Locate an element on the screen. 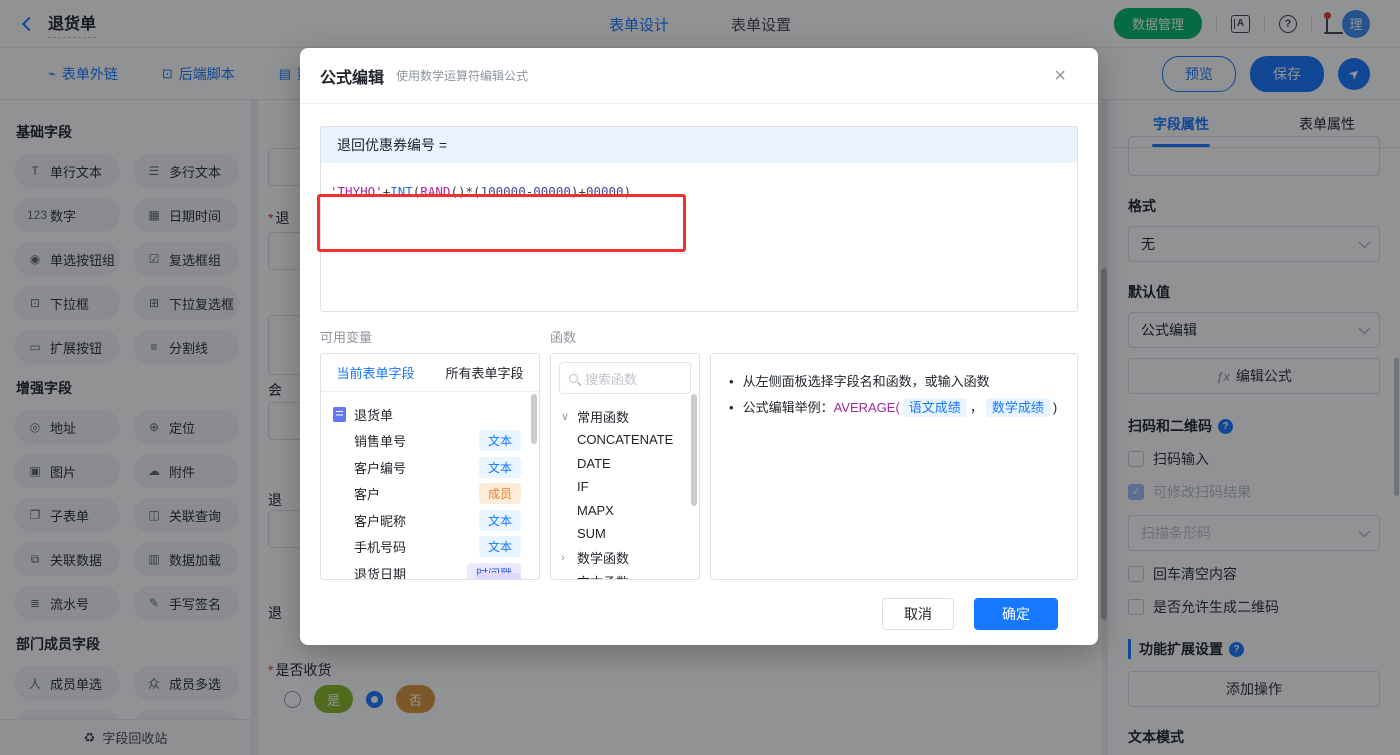 The image size is (1400, 755). function-group: ∨ 常用函数 is located at coordinates (625, 416).